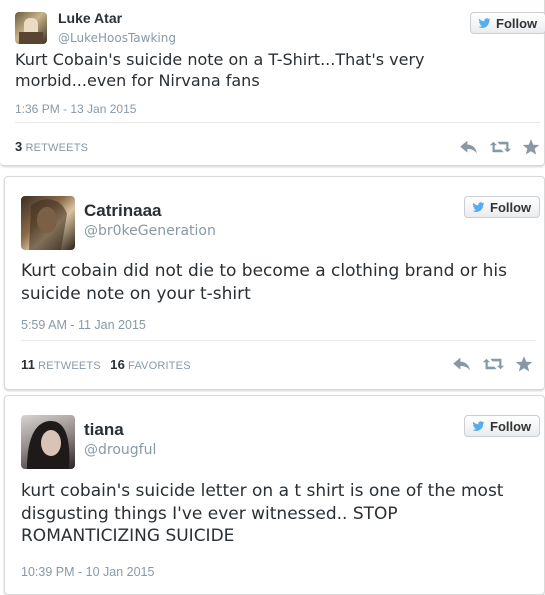 This screenshot has height=595, width=545. What do you see at coordinates (83, 325) in the screenshot?
I see `tweet-timestamp: 5:59 AM - 11 Jan 2015` at bounding box center [83, 325].